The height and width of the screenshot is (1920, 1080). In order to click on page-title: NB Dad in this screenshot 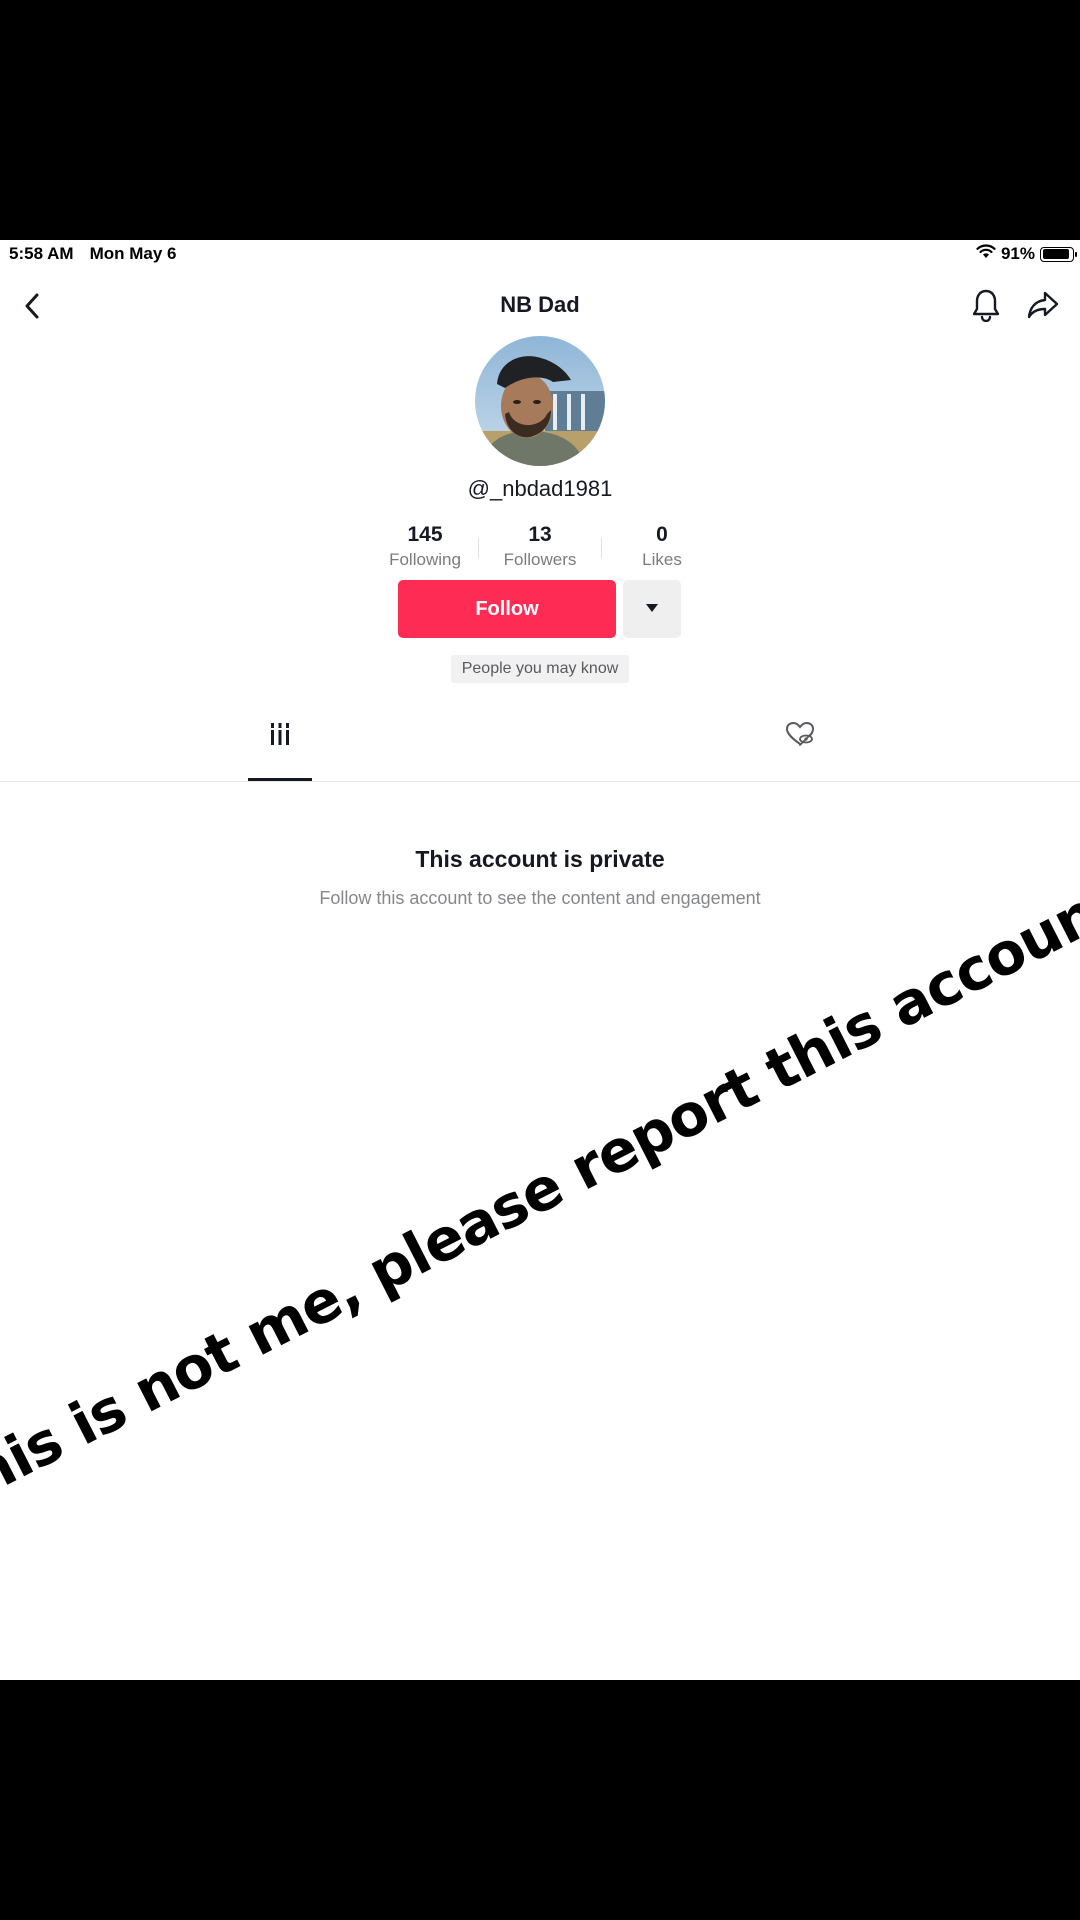, I will do `click(540, 304)`.